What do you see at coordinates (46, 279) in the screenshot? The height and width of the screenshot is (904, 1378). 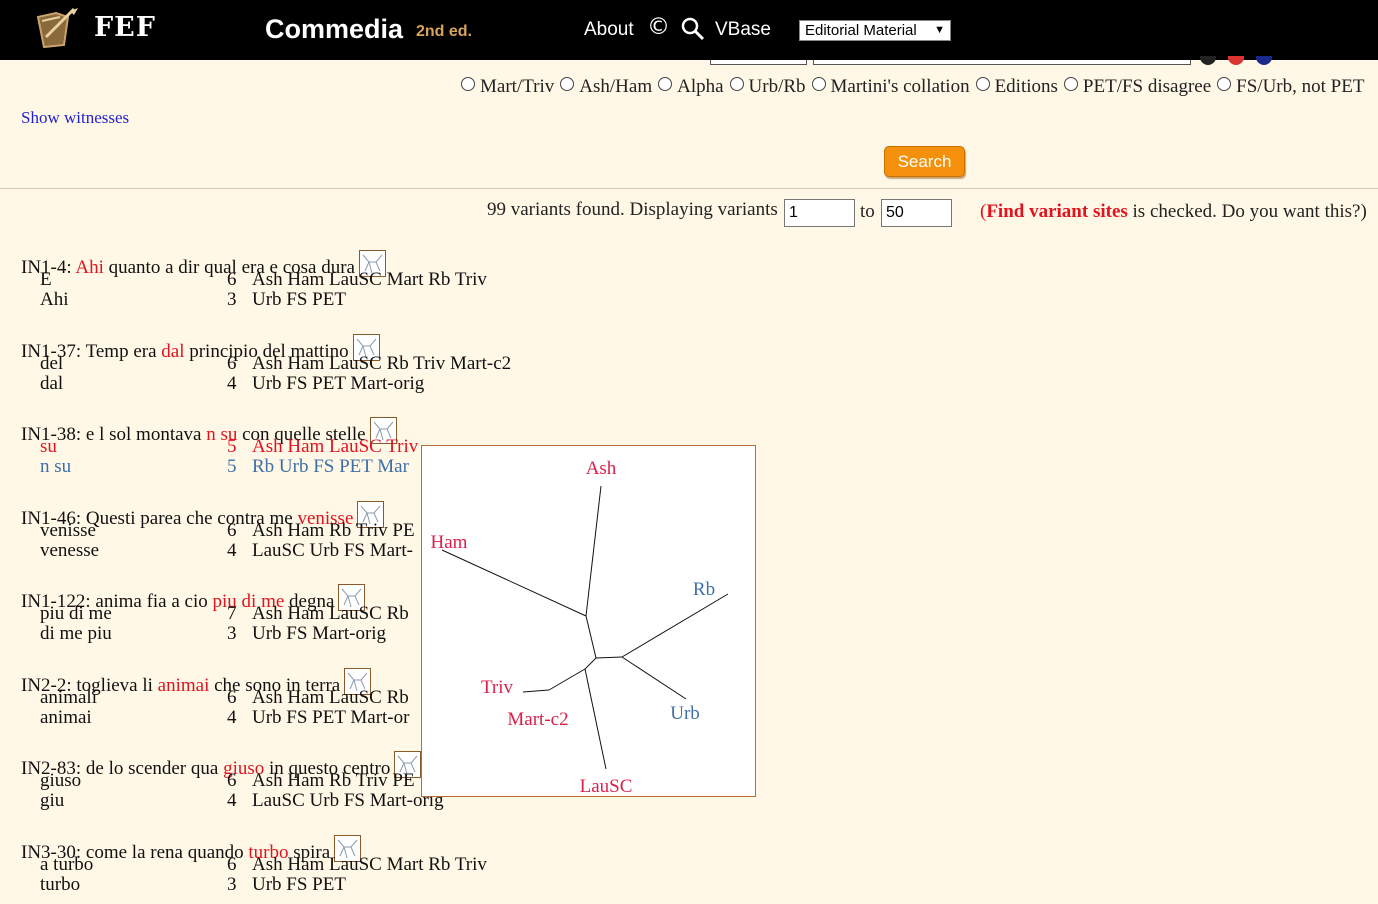 I see `variant-reading: E` at bounding box center [46, 279].